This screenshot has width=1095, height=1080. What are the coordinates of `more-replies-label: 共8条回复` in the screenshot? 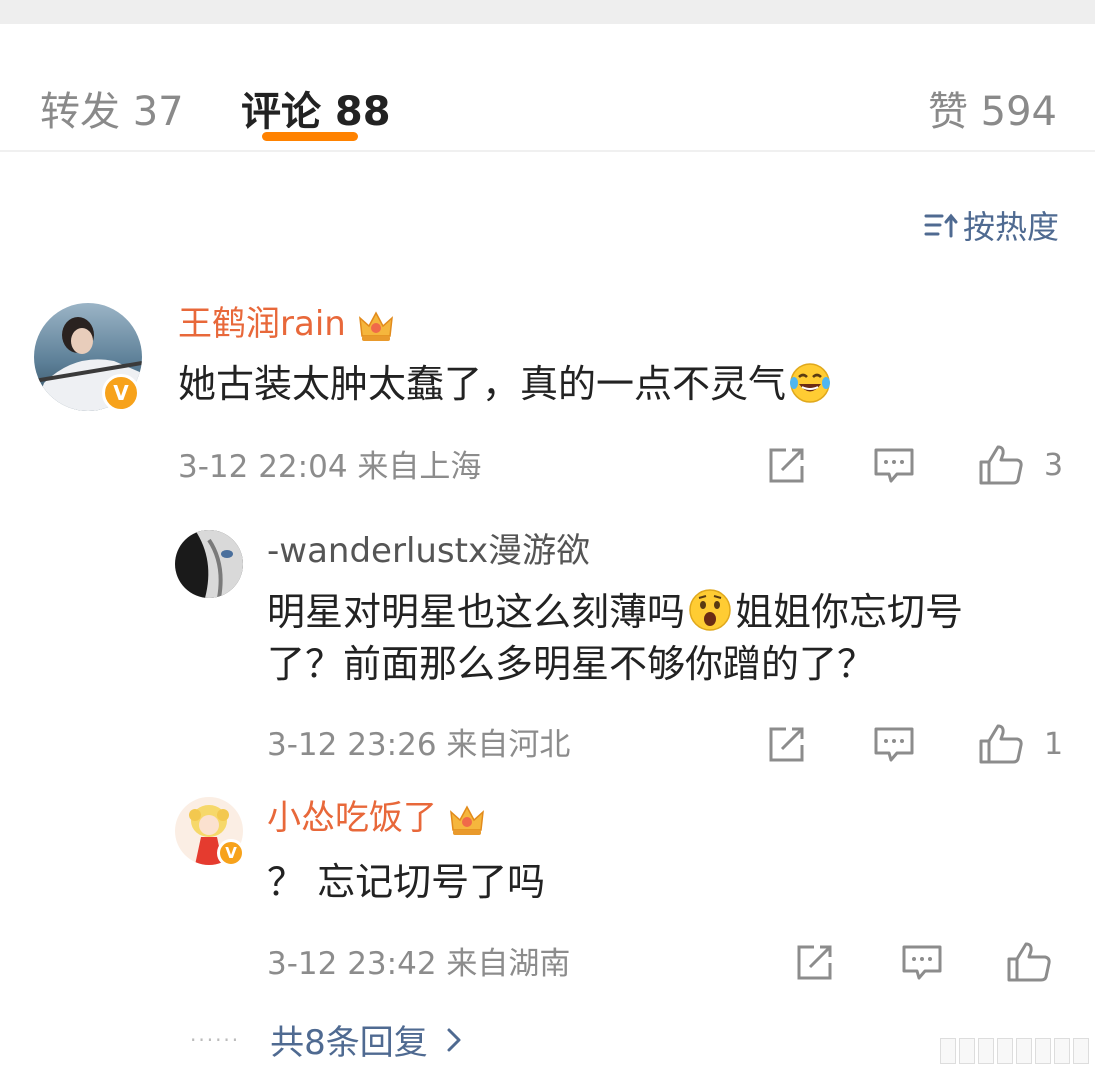 It's located at (349, 1043).